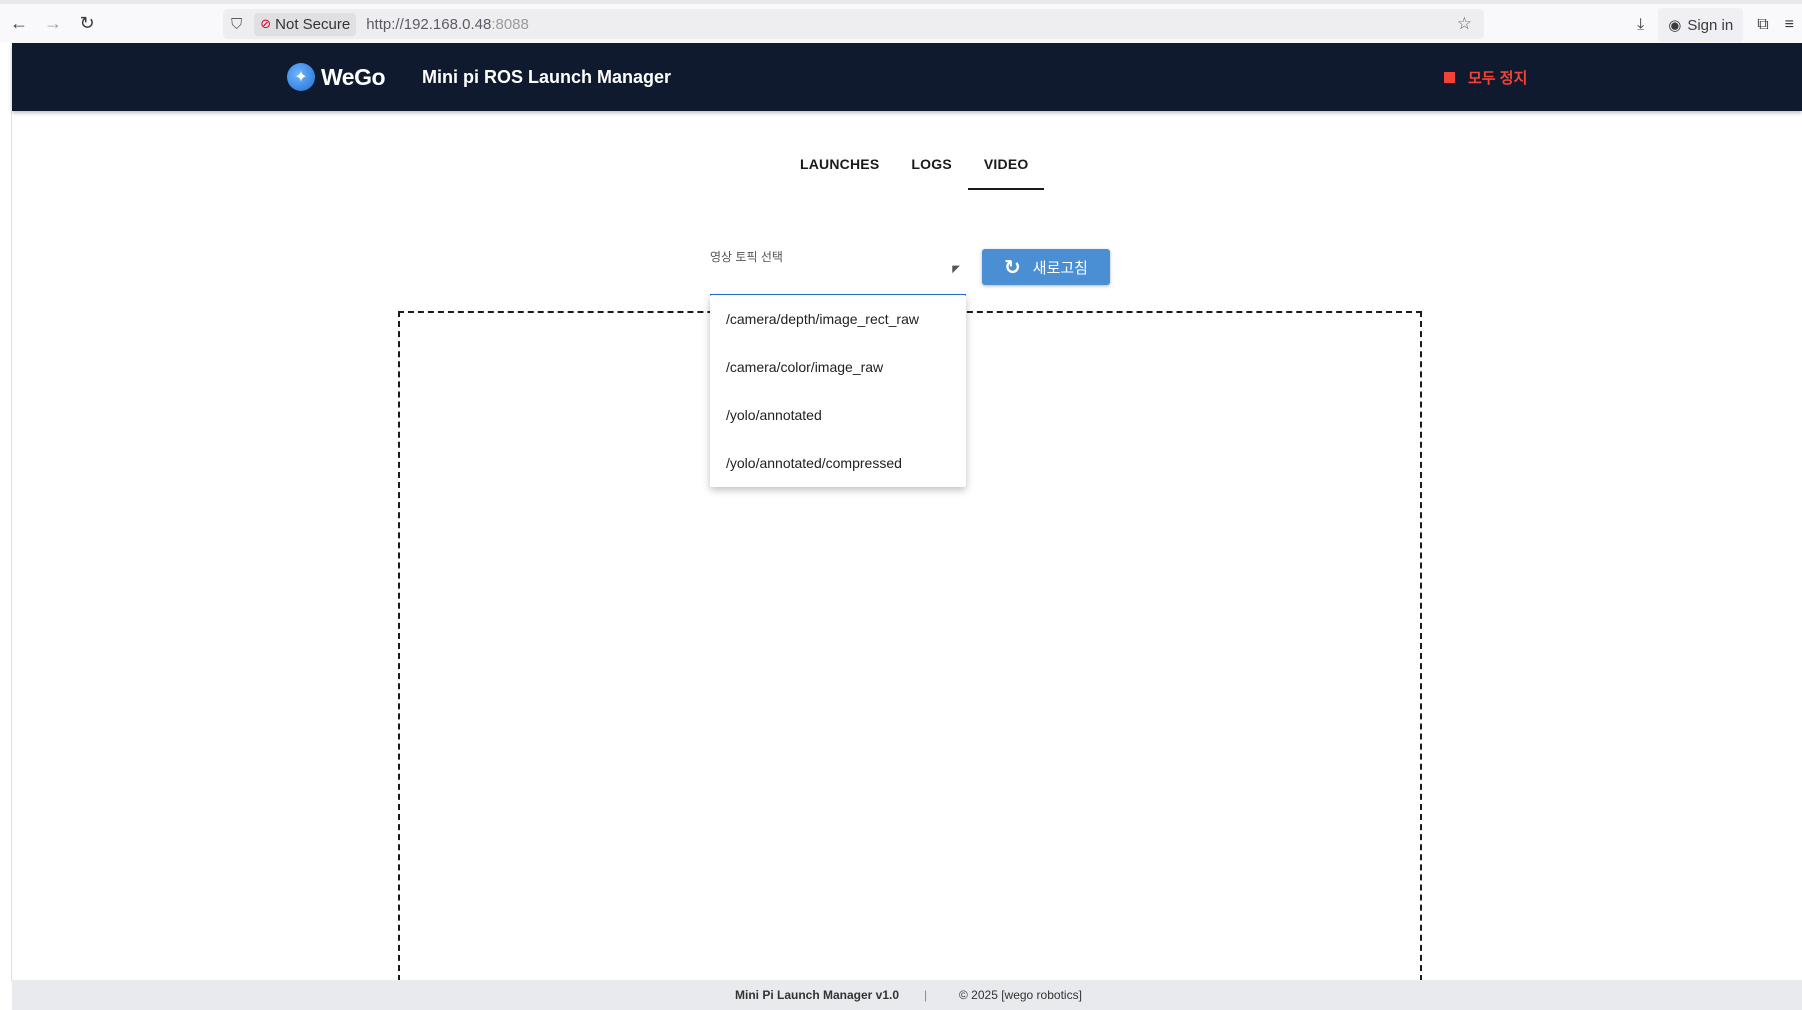 This screenshot has width=1802, height=1010. I want to click on not-secure-label: Not Secure, so click(313, 24).